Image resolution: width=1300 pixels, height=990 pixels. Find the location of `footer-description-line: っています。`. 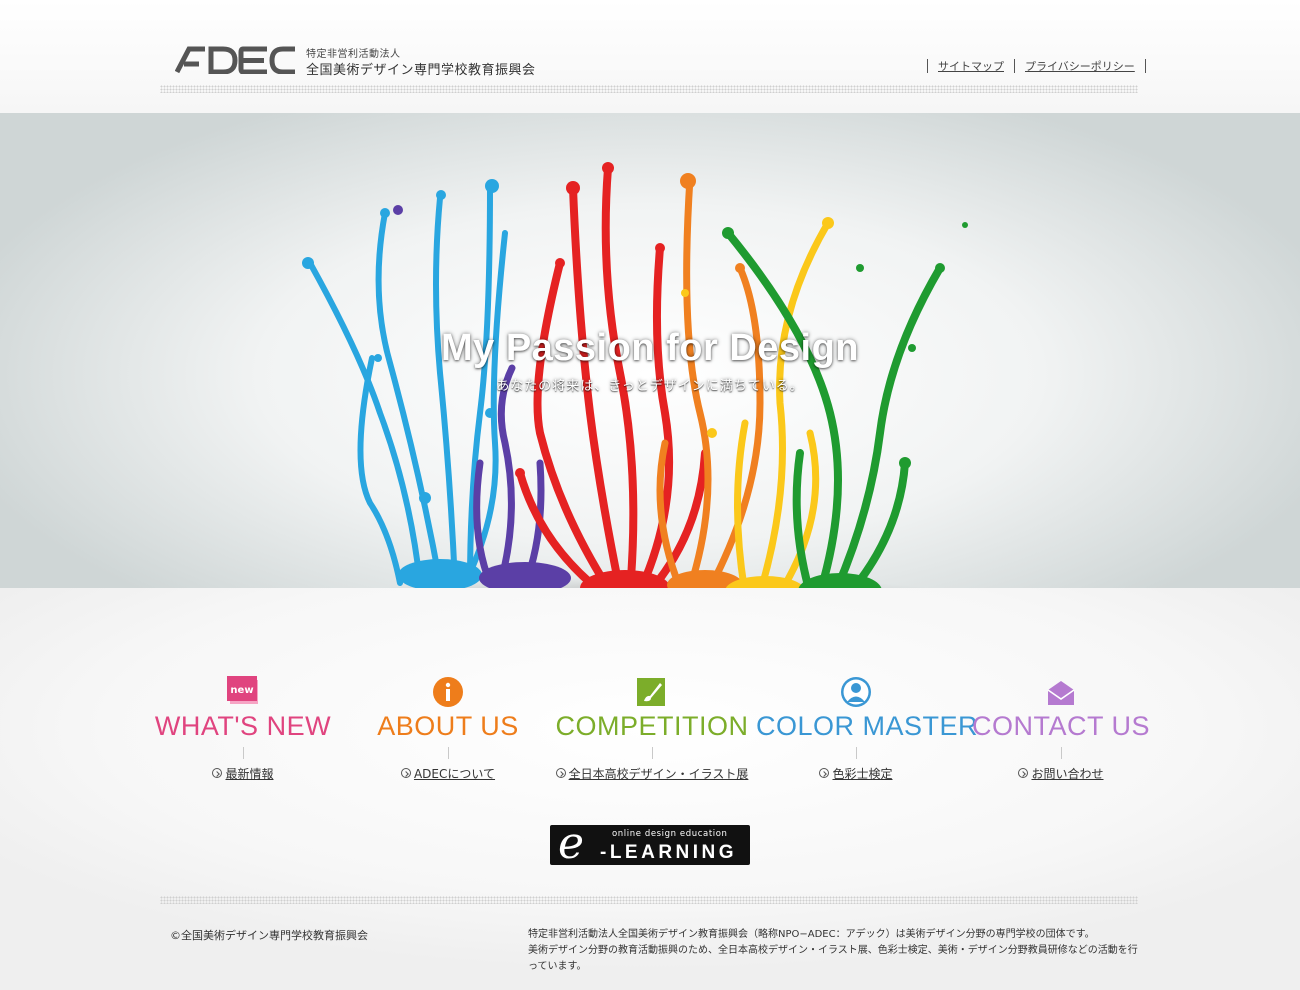

footer-description-line: っています。 is located at coordinates (557, 966).